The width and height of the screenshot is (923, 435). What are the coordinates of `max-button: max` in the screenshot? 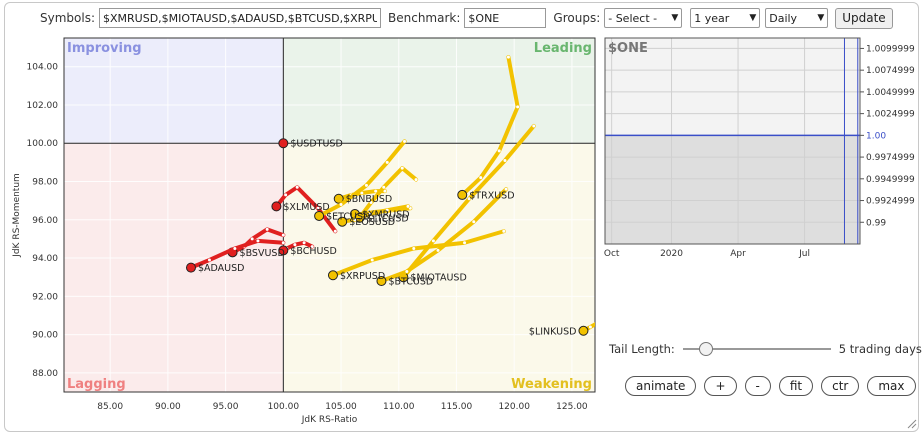 It's located at (891, 386).